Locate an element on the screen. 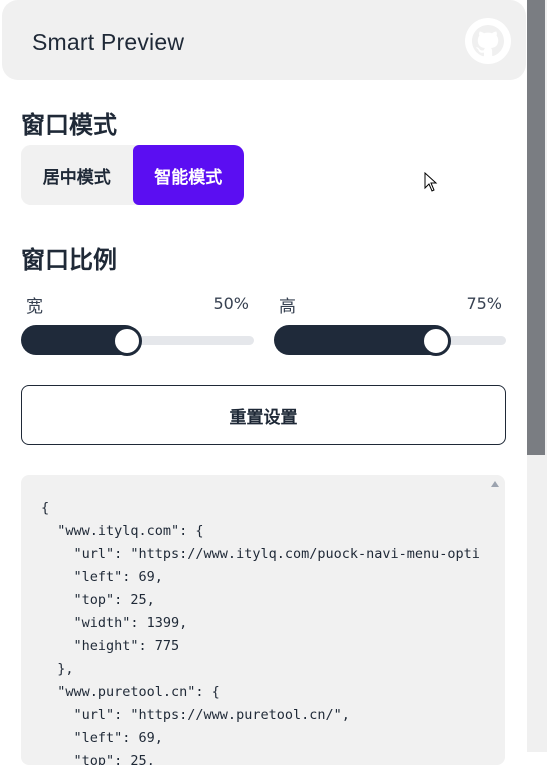 This screenshot has height=765, width=547. code-scroll-up-icon is located at coordinates (495, 484).